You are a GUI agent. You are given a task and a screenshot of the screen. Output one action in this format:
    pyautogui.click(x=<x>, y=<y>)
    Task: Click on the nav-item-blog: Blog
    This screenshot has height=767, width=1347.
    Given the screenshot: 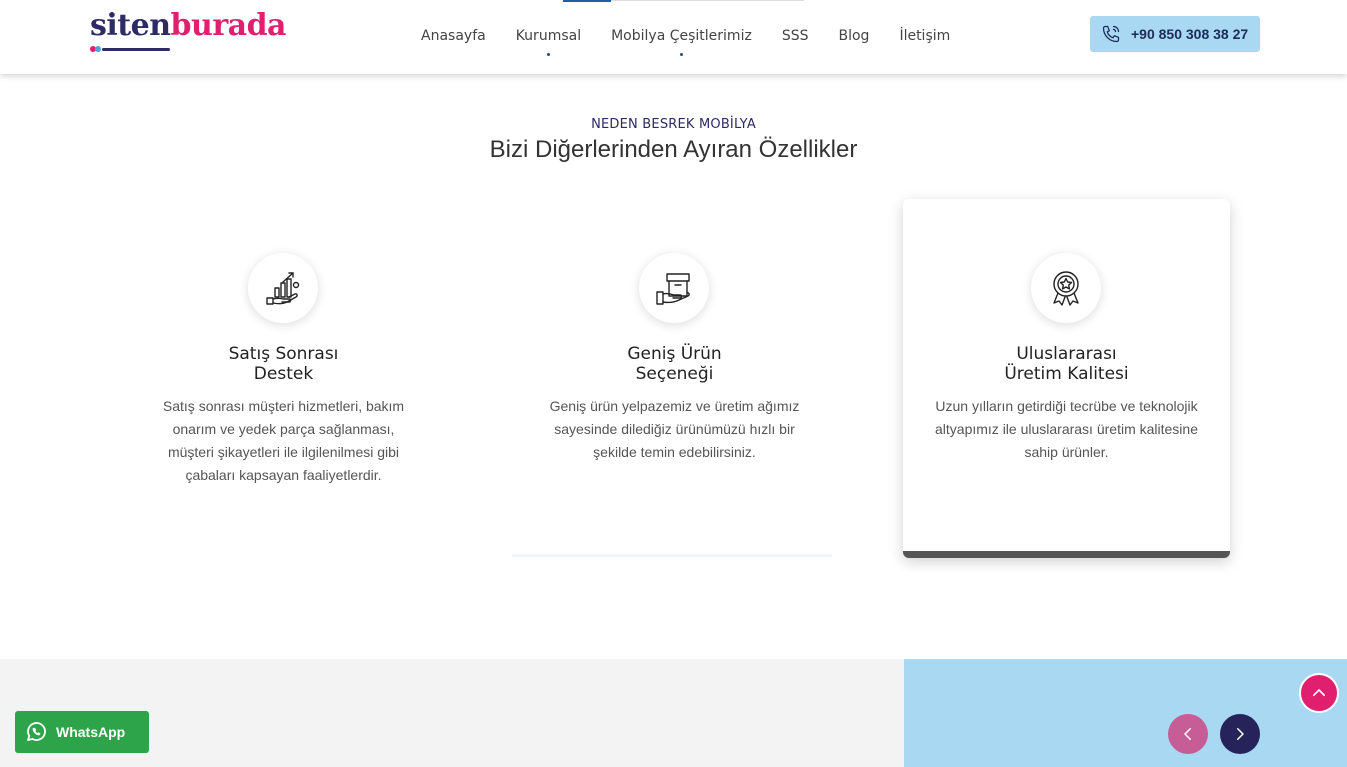 What is the action you would take?
    pyautogui.click(x=853, y=36)
    